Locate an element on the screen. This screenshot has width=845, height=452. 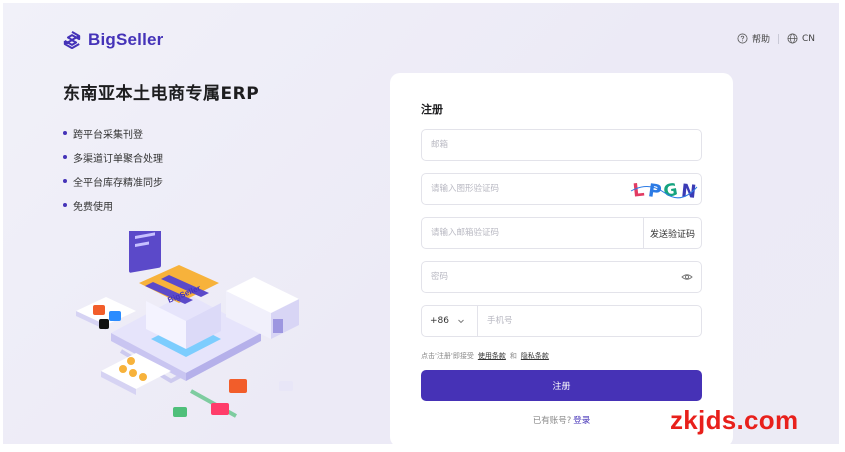
eye-icon is located at coordinates (687, 277).